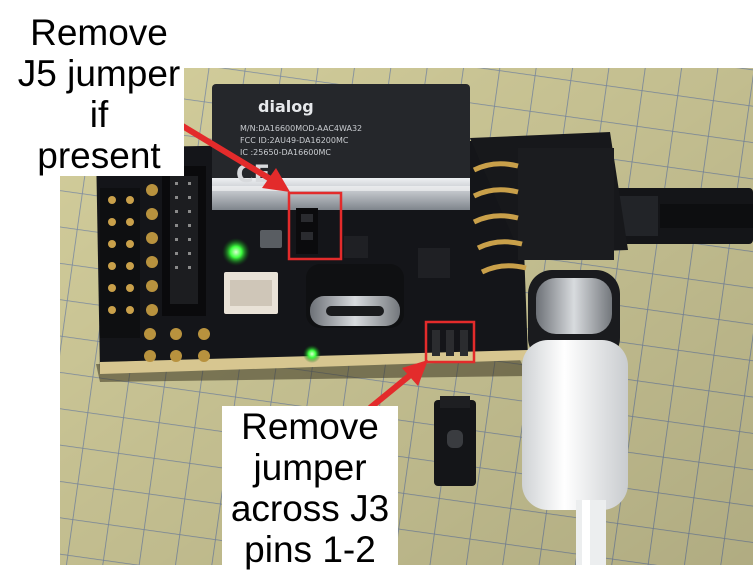 The width and height of the screenshot is (753, 570). What do you see at coordinates (285, 152) in the screenshot?
I see `module-marking-3: IC :25650-DA16600MC` at bounding box center [285, 152].